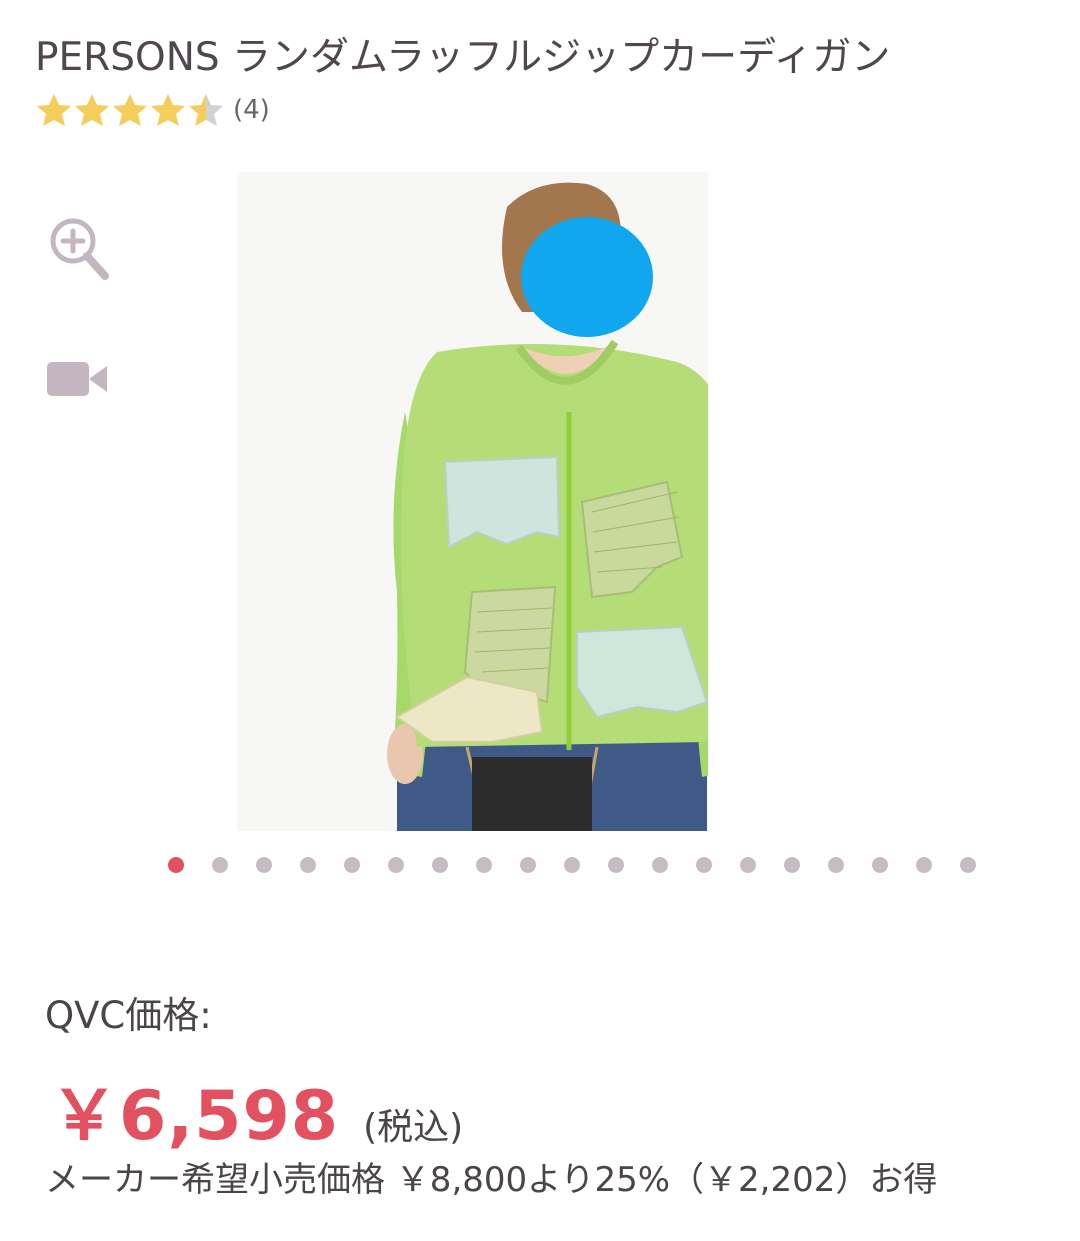 This screenshot has width=1080, height=1241. I want to click on price: ￥6,598, so click(195, 1116).